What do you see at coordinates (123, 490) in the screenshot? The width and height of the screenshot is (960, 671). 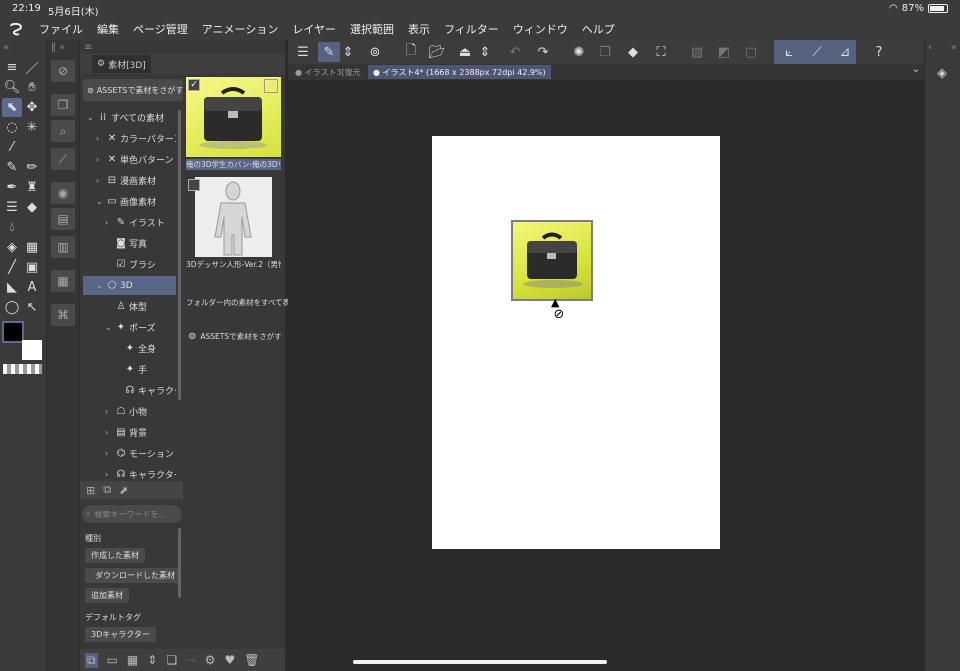 I see `export-folder-icon: ⬈` at bounding box center [123, 490].